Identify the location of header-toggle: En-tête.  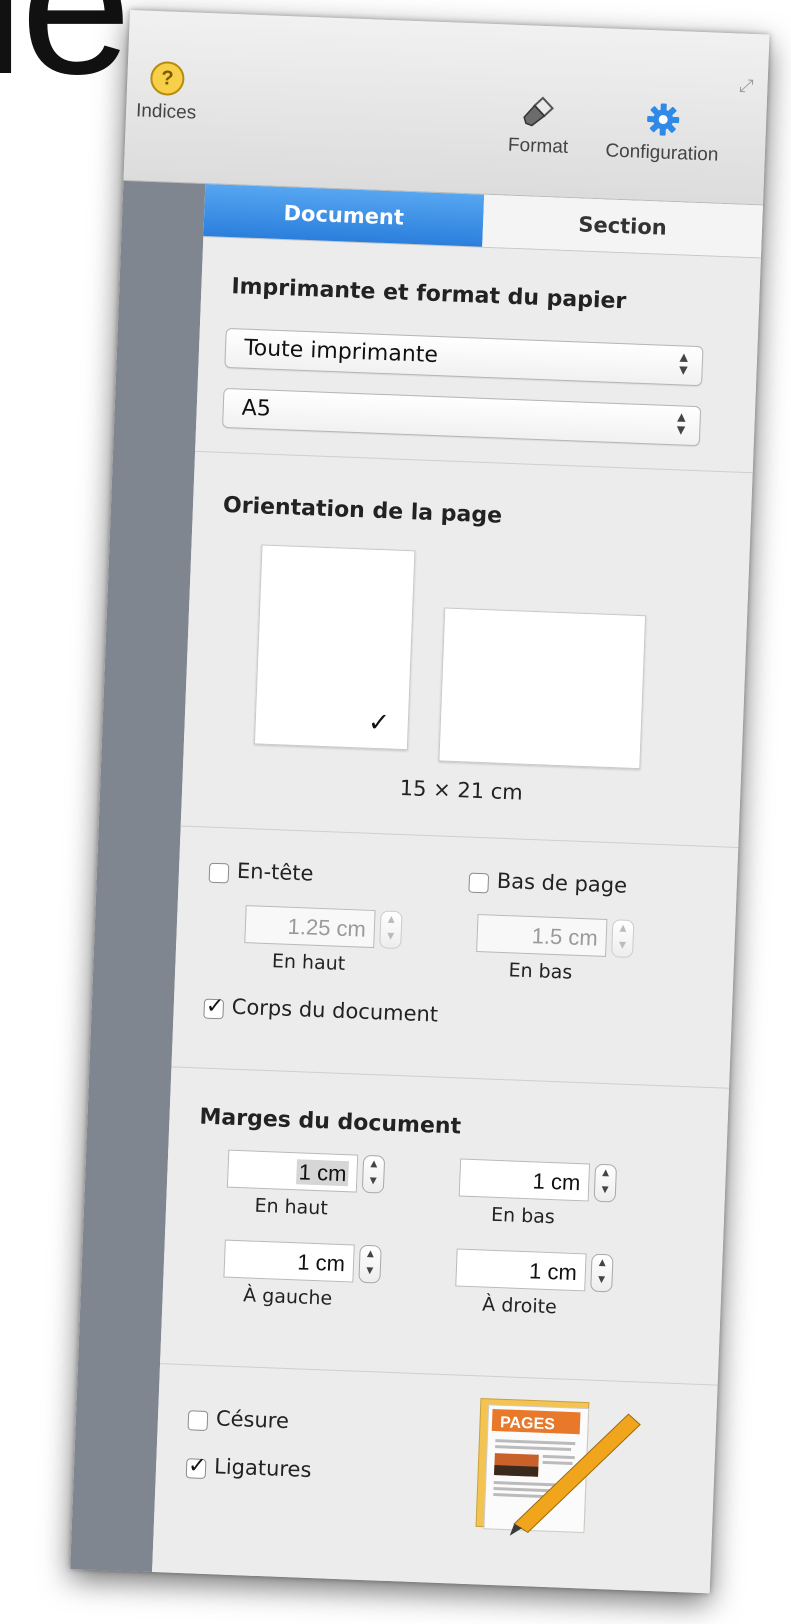
(261, 872).